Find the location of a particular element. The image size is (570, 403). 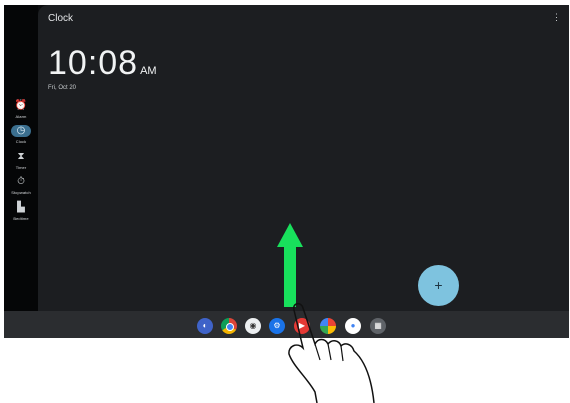

nav-item-bedtime: ▙ Bedtime is located at coordinates (21, 211).